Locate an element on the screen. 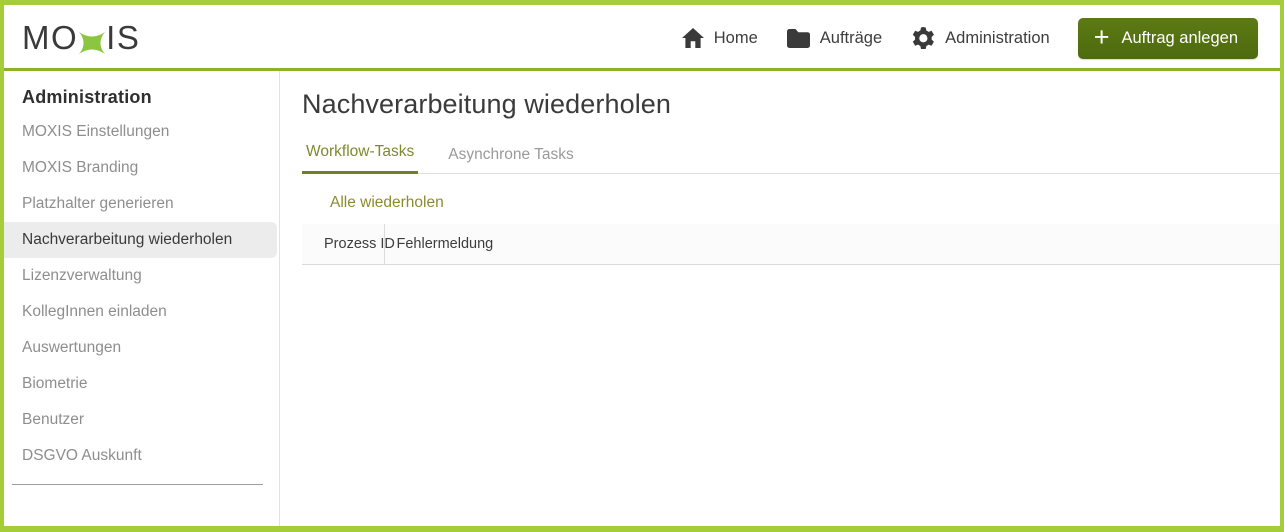  nav-label-administration: Administration is located at coordinates (997, 37).